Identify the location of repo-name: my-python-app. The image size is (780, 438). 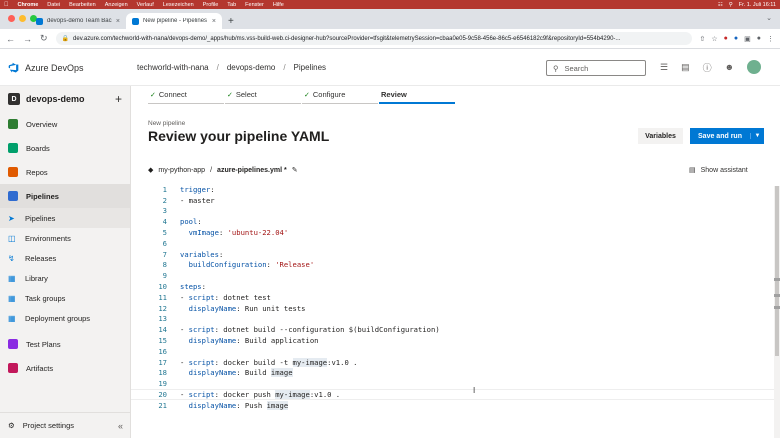
(181, 170).